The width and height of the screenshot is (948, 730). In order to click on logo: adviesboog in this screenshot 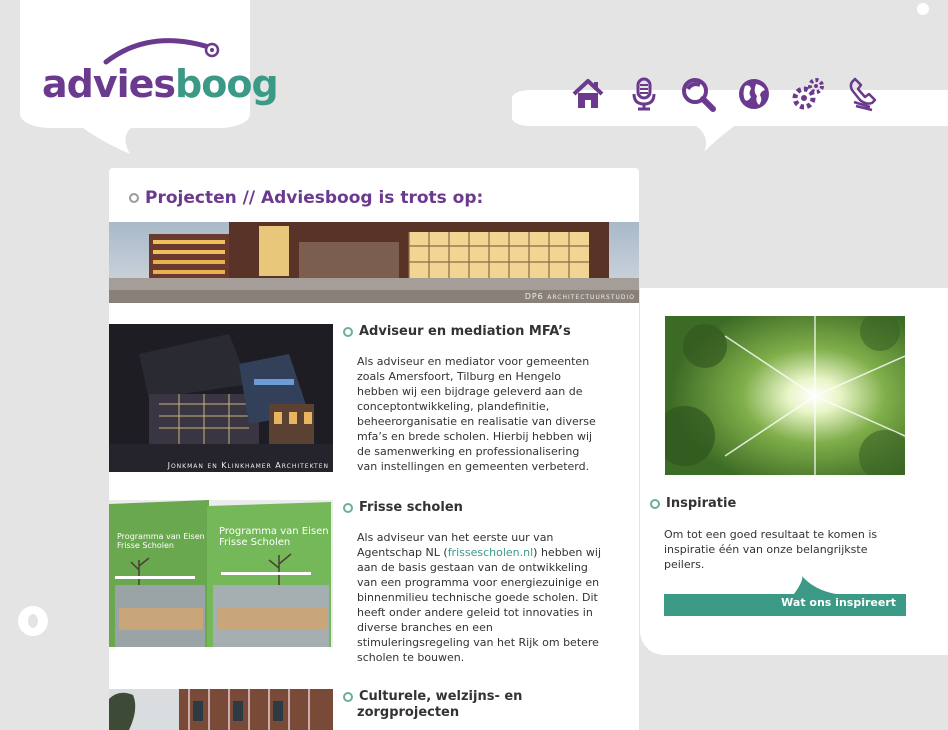, I will do `click(160, 84)`.